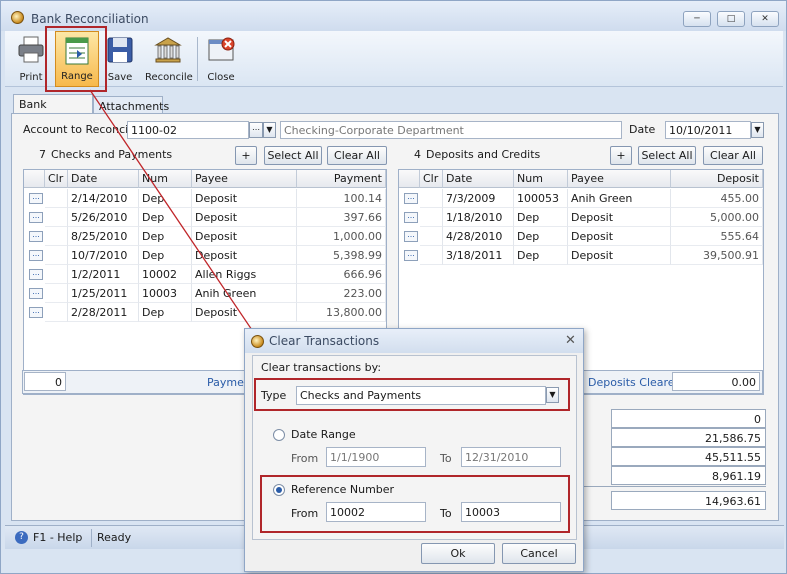  What do you see at coordinates (619, 255) in the screenshot?
I see `deposits-cell: Deposit` at bounding box center [619, 255].